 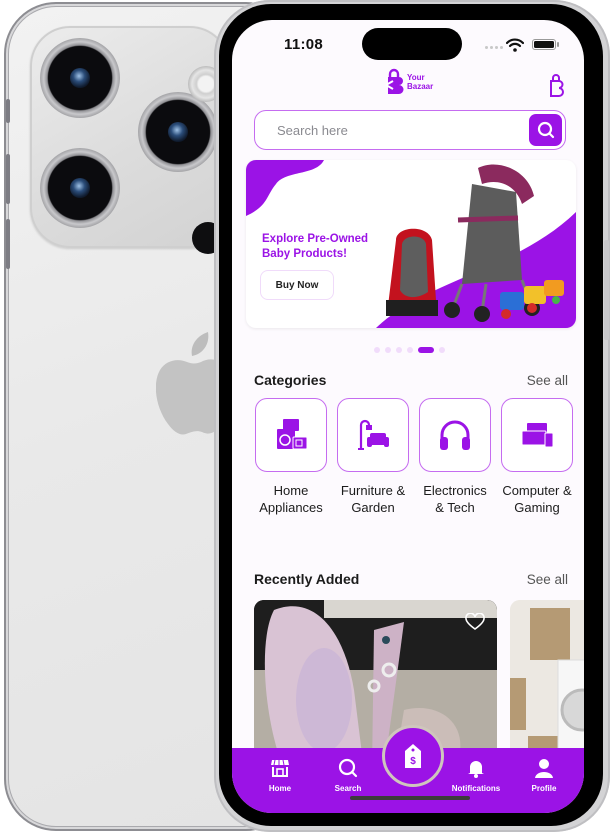 I want to click on categories-see-all-link: See all, so click(x=547, y=380).